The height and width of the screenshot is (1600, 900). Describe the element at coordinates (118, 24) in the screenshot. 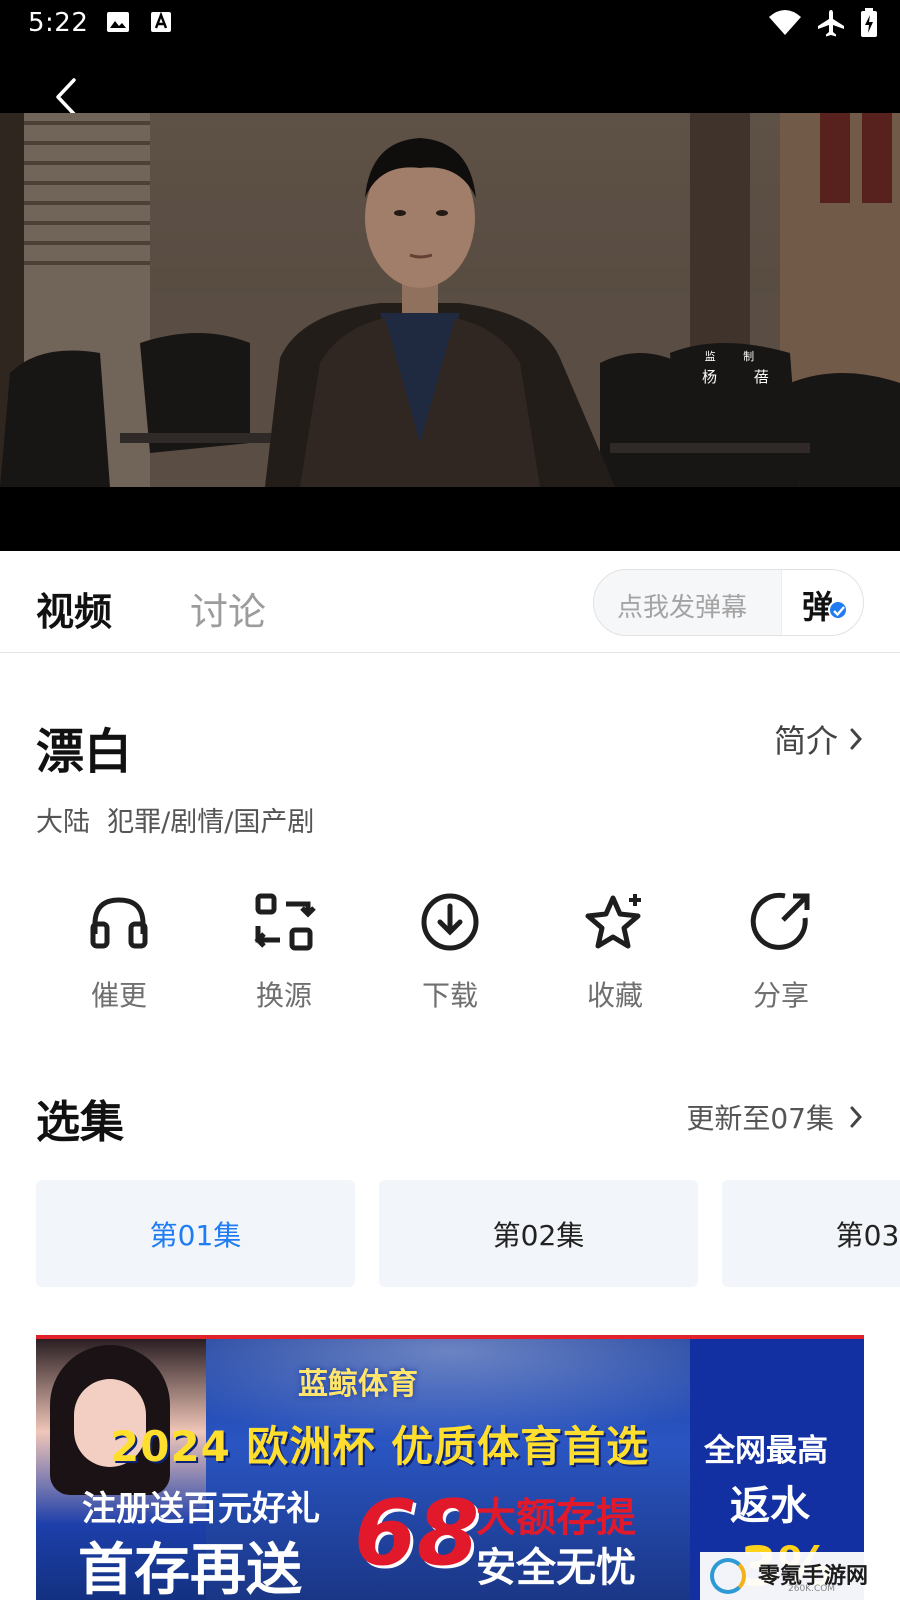

I see `image-icon` at that location.